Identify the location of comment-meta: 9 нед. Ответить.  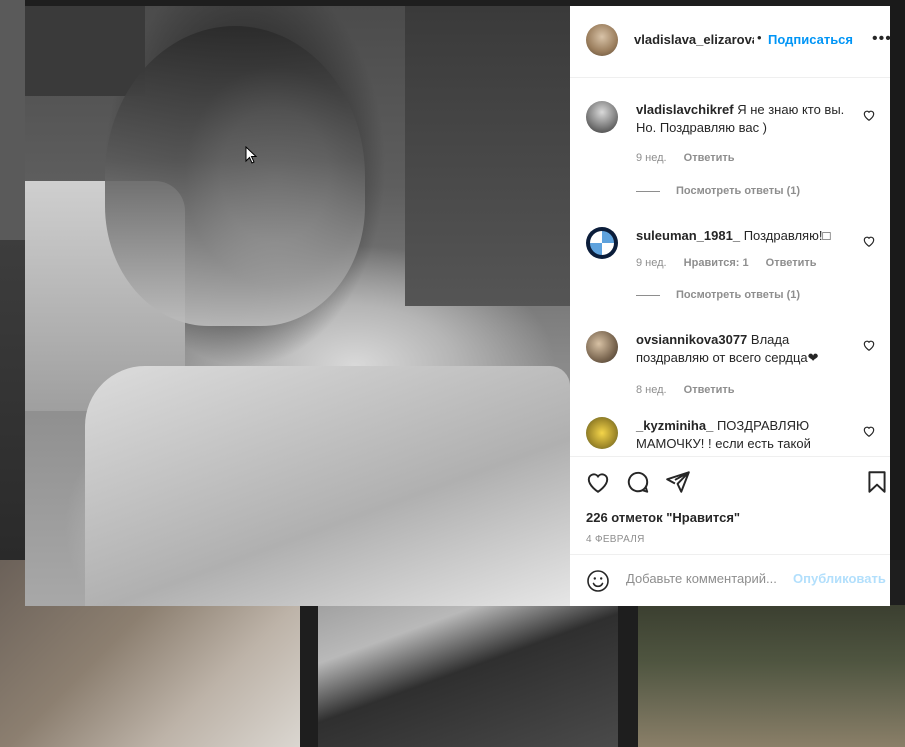
(692, 158).